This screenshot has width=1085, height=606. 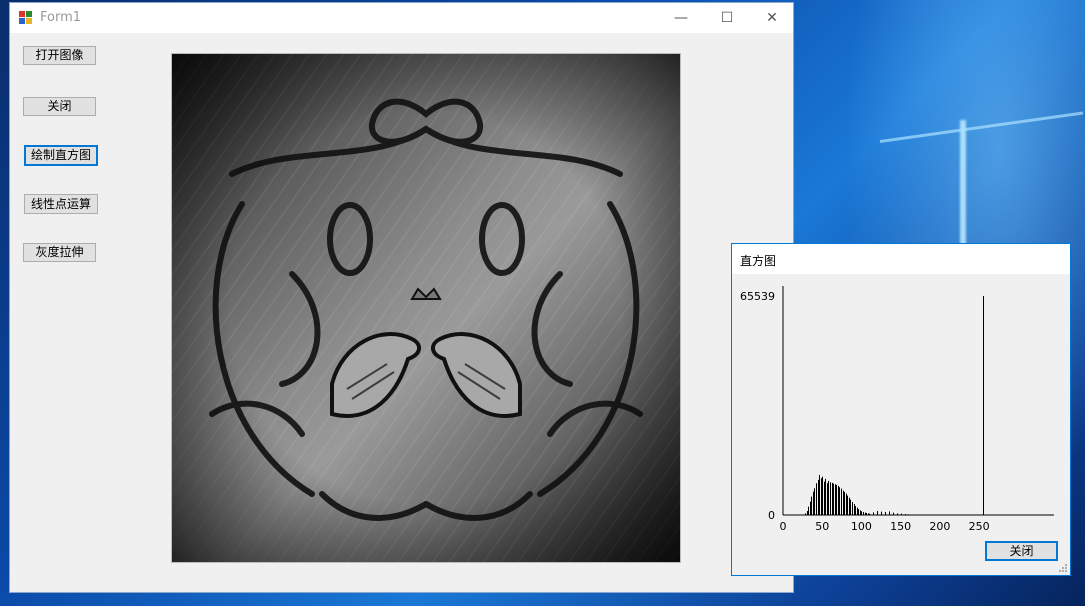 I want to click on window-title: Form1, so click(x=61, y=17).